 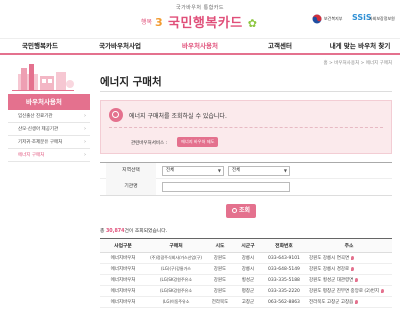 I want to click on cell-phone: 033-648-5149, so click(x=284, y=269).